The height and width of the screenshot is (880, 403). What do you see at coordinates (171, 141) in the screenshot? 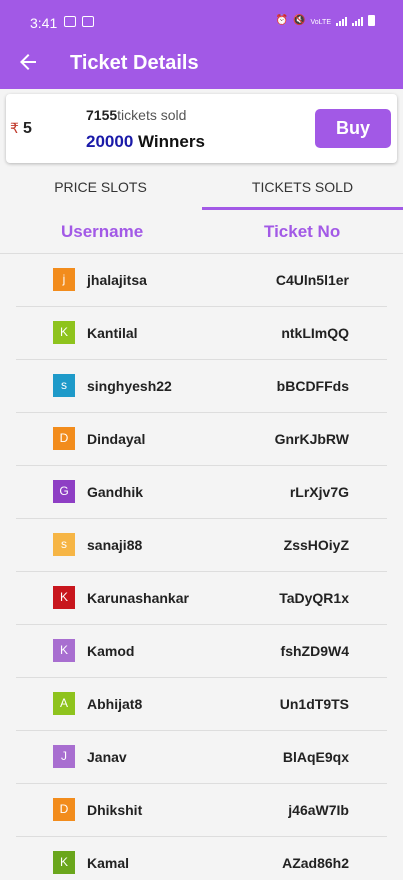
I see `winners-label: Winners` at bounding box center [171, 141].